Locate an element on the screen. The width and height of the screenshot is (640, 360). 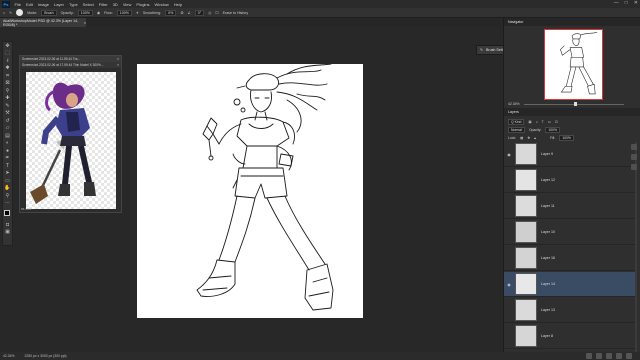
layer-name: Layer 8 is located at coordinates (547, 336).